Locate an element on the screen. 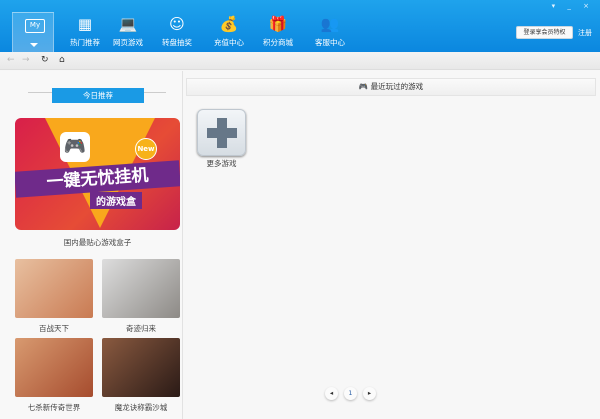 The width and height of the screenshot is (600, 419). back-icon: ← is located at coordinates (11, 60).